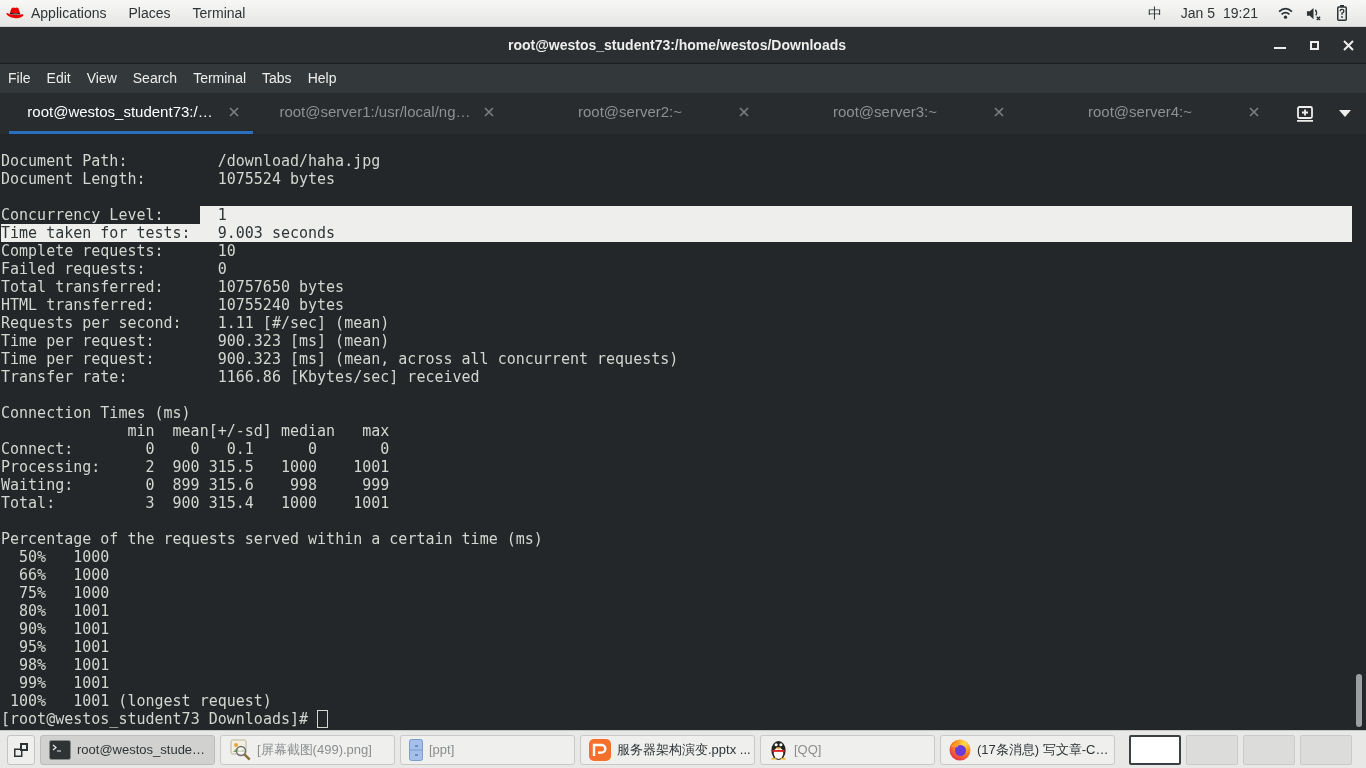 The height and width of the screenshot is (768, 1366). Describe the element at coordinates (33, 683) in the screenshot. I see `percentile-label: 99%` at that location.